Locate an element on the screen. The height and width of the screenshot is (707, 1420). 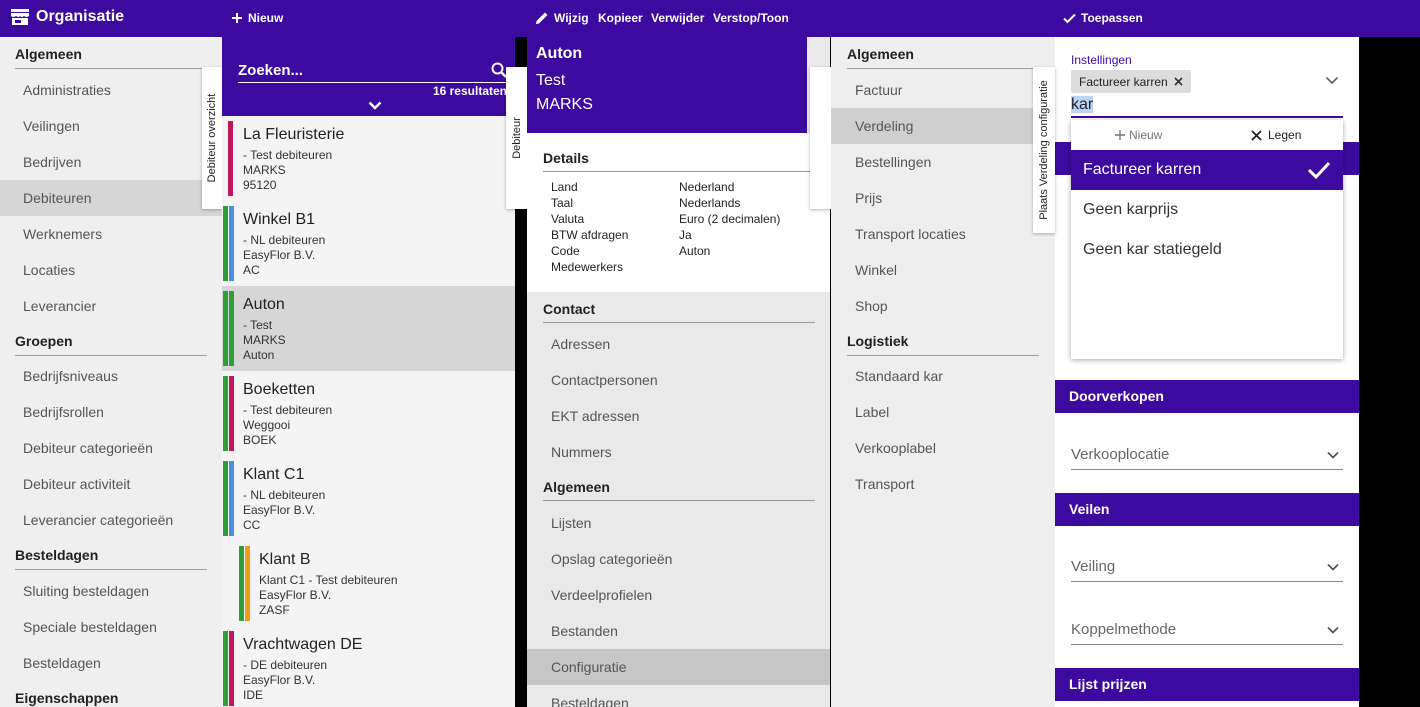
apply-button: Toepassen is located at coordinates (1103, 18).